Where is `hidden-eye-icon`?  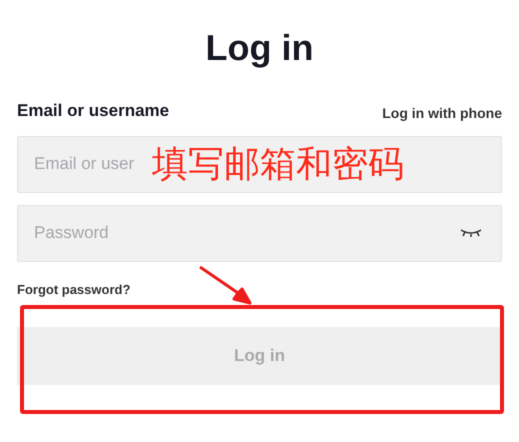
hidden-eye-icon is located at coordinates (471, 233).